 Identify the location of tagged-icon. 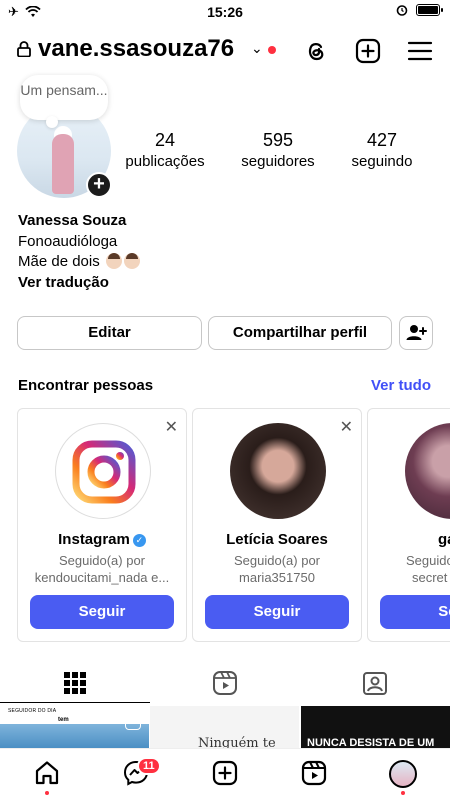
(375, 683).